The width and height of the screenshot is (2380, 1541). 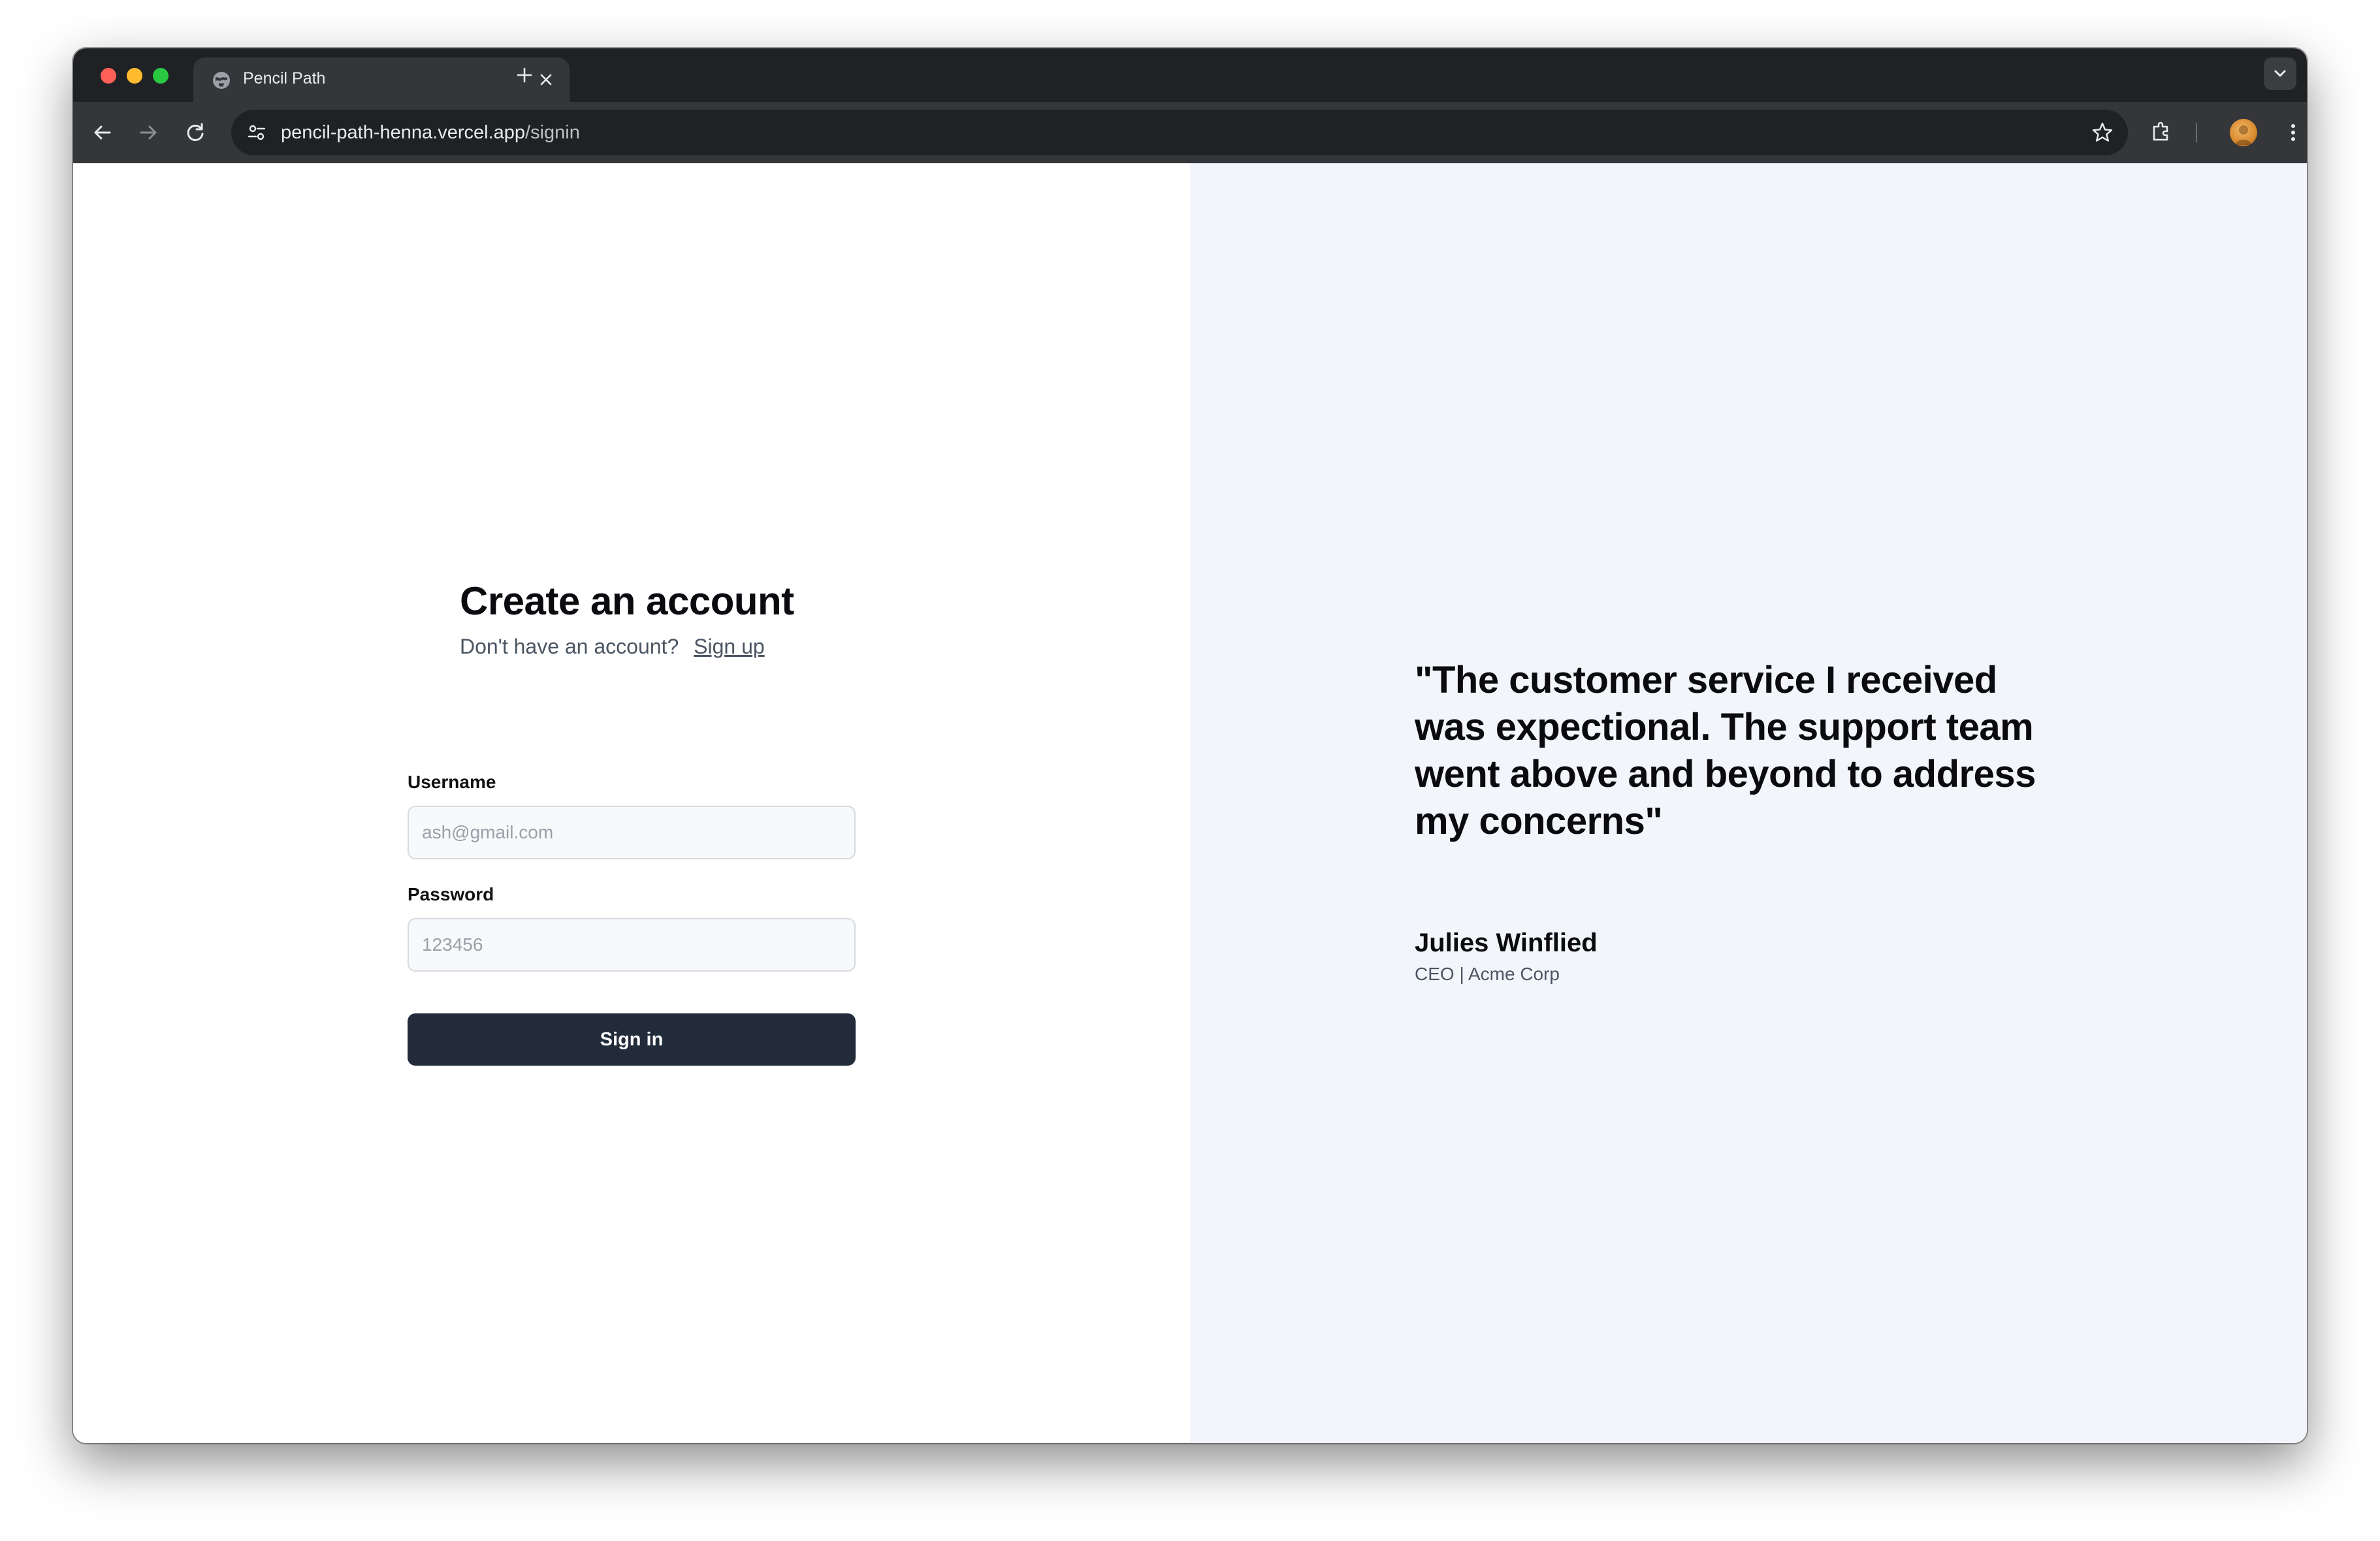 I want to click on username-label: Username, so click(x=452, y=782).